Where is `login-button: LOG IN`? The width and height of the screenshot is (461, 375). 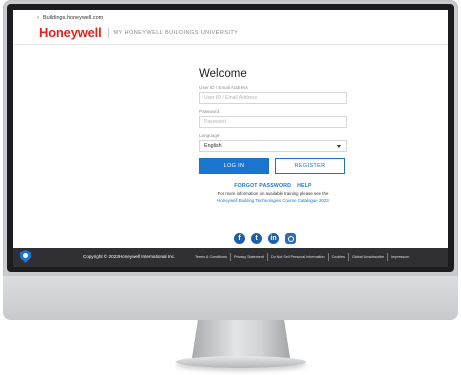 login-button: LOG IN is located at coordinates (234, 166).